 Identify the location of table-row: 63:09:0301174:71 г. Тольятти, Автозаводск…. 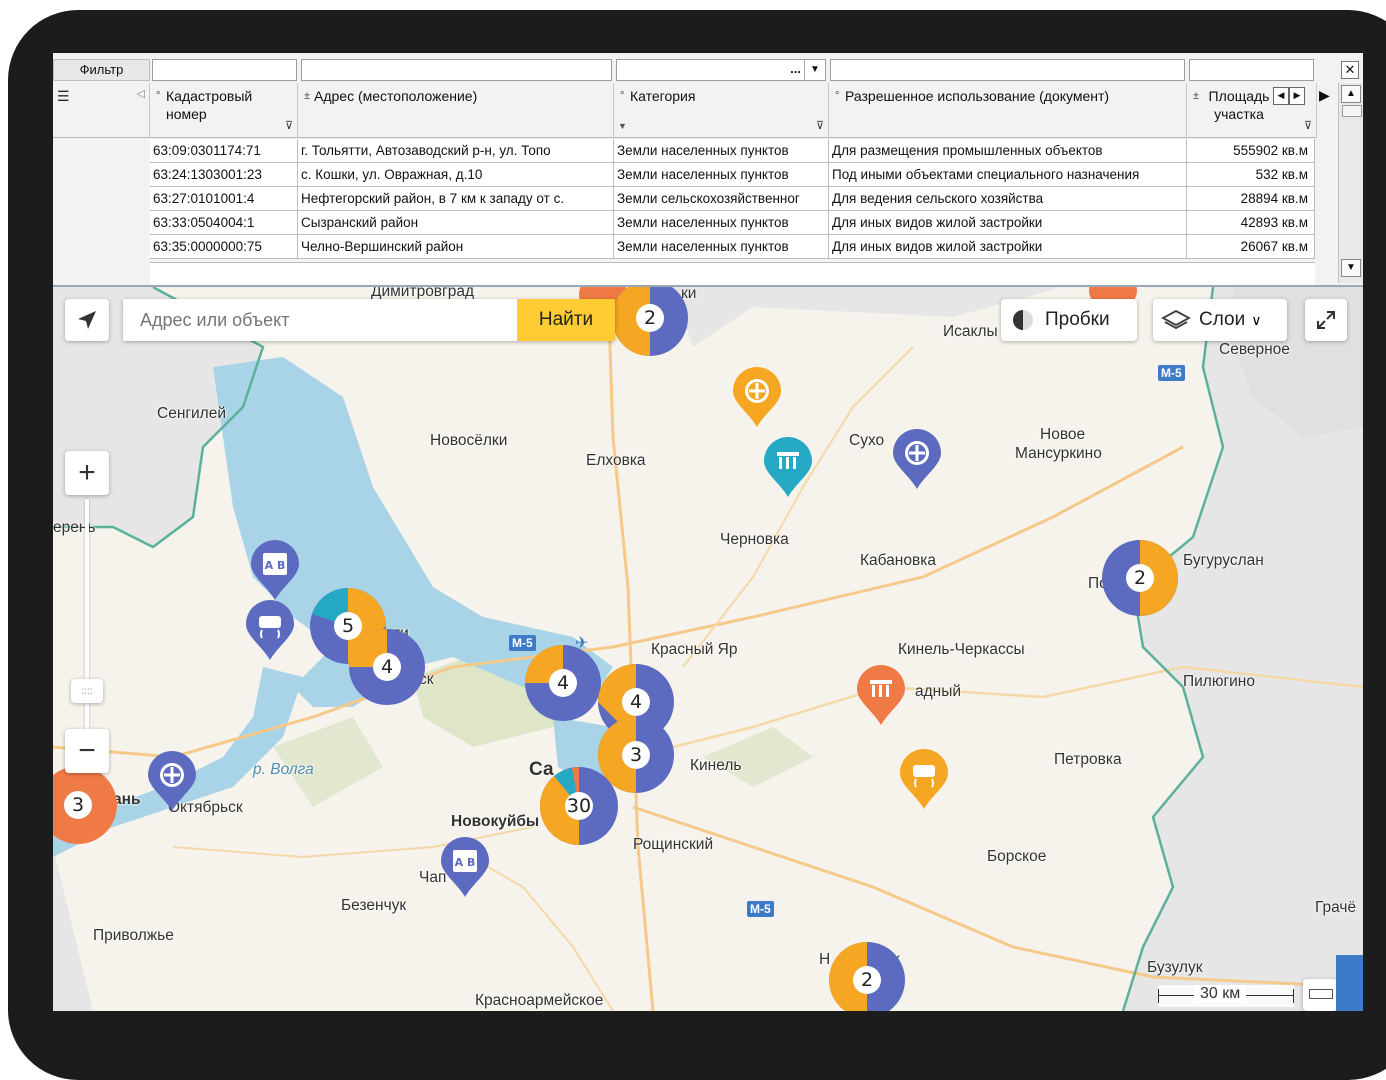
(732, 151).